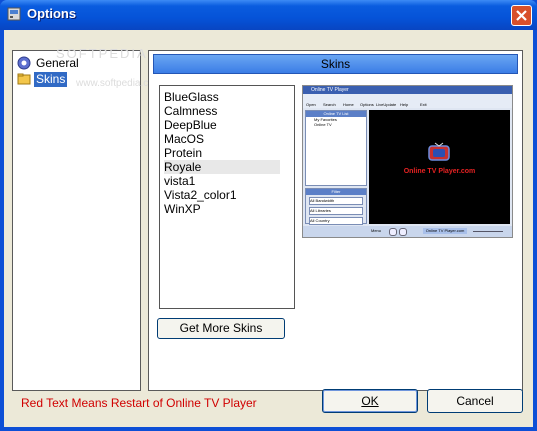 This screenshot has height=431, width=537. I want to click on preview-tree-item: Online TV, so click(323, 124).